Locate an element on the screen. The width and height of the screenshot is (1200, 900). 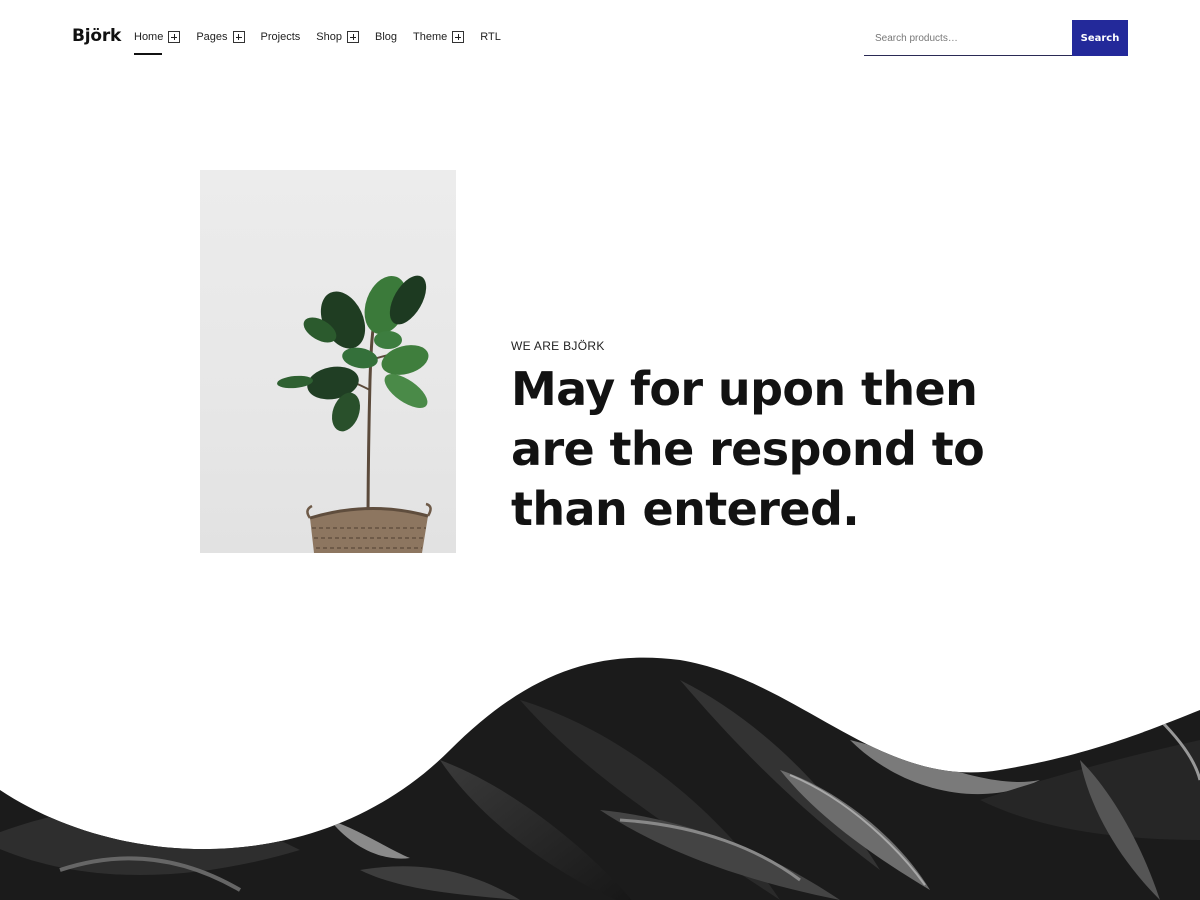
nav-item-home: Home is located at coordinates (157, 37).